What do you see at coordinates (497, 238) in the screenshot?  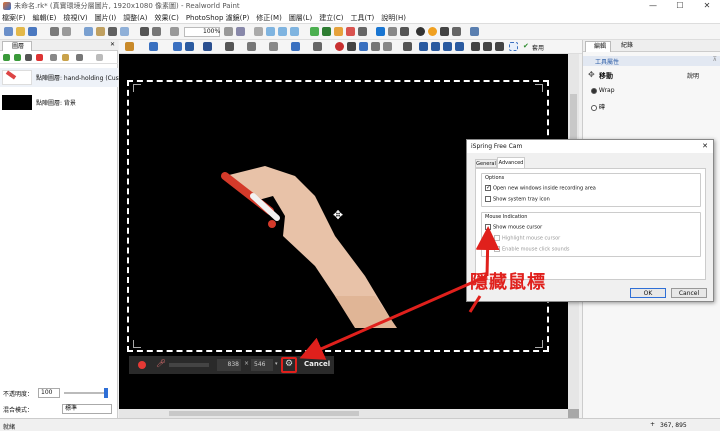 I see `highlight-cursor-checkbox` at bounding box center [497, 238].